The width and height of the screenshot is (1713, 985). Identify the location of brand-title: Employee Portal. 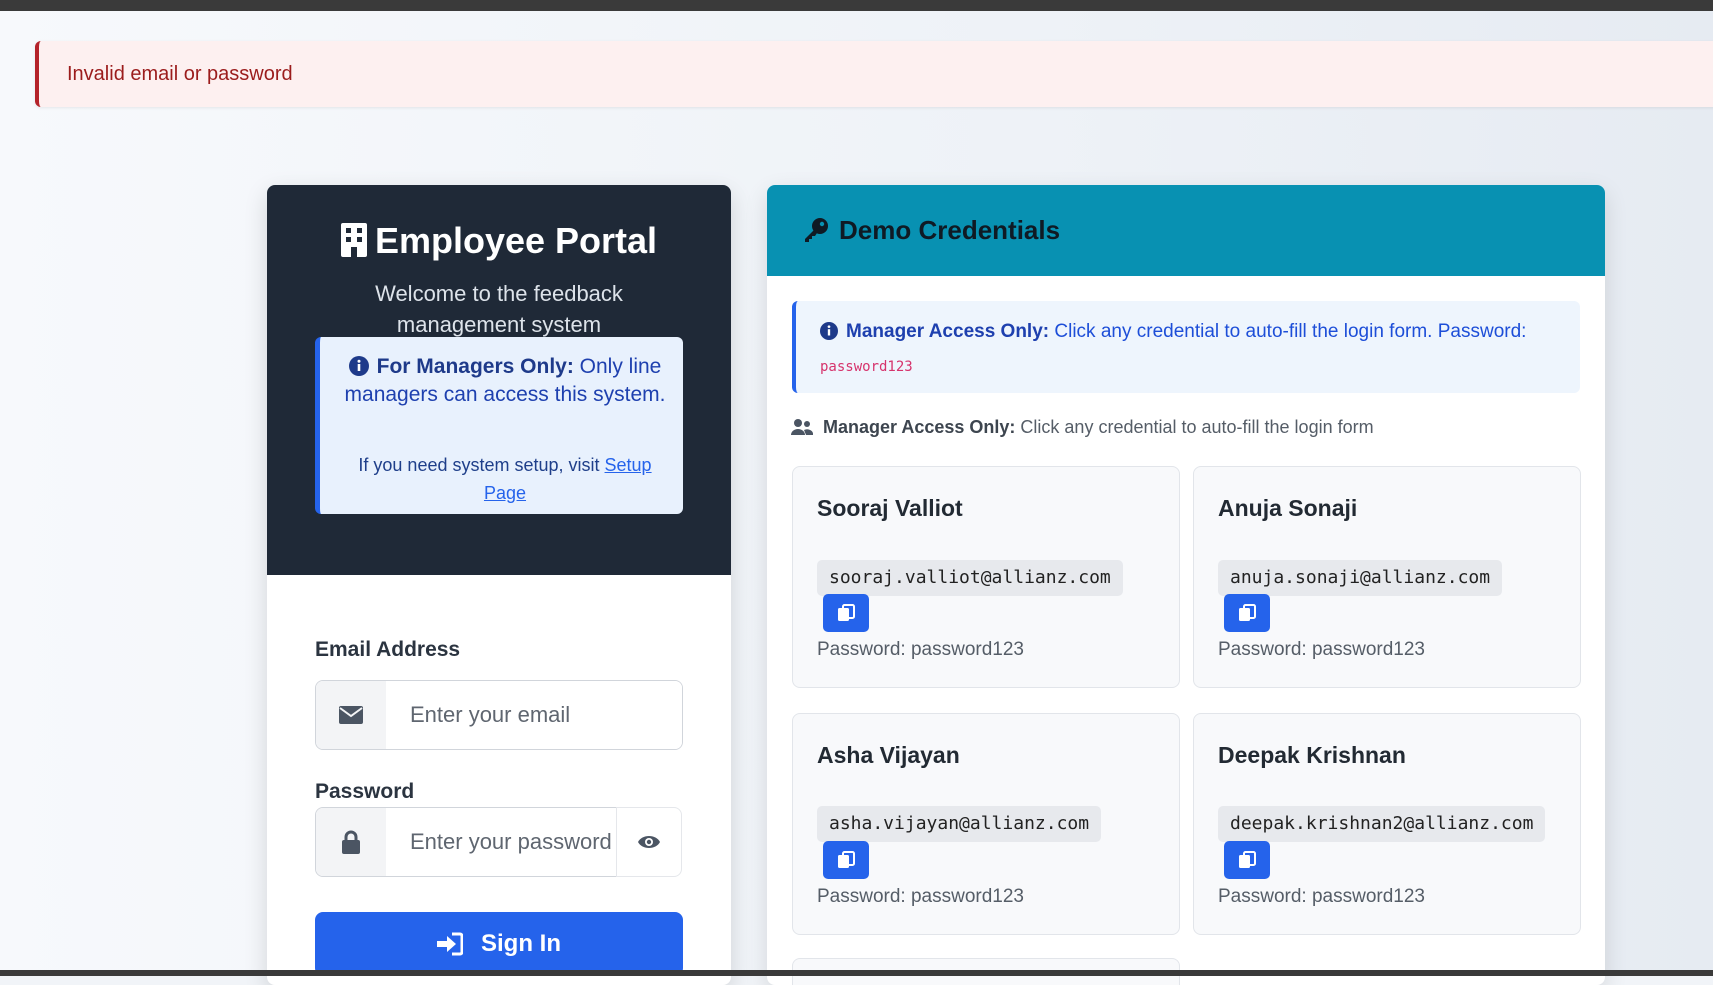
(499, 241).